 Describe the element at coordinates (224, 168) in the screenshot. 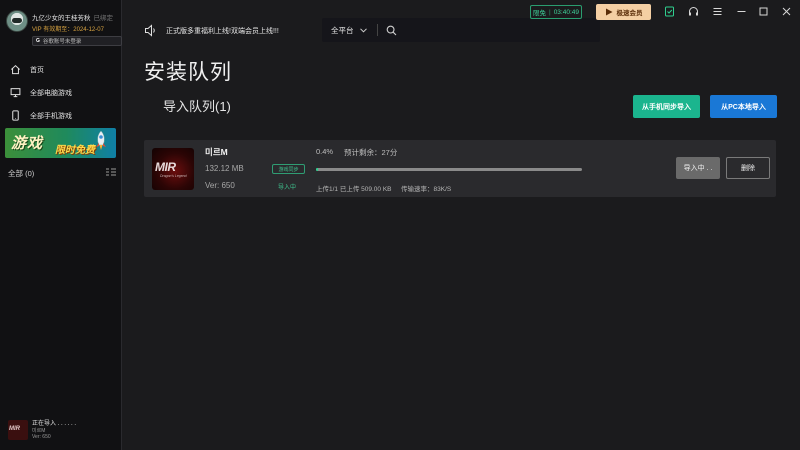

I see `game-size: 132.12 MB` at that location.